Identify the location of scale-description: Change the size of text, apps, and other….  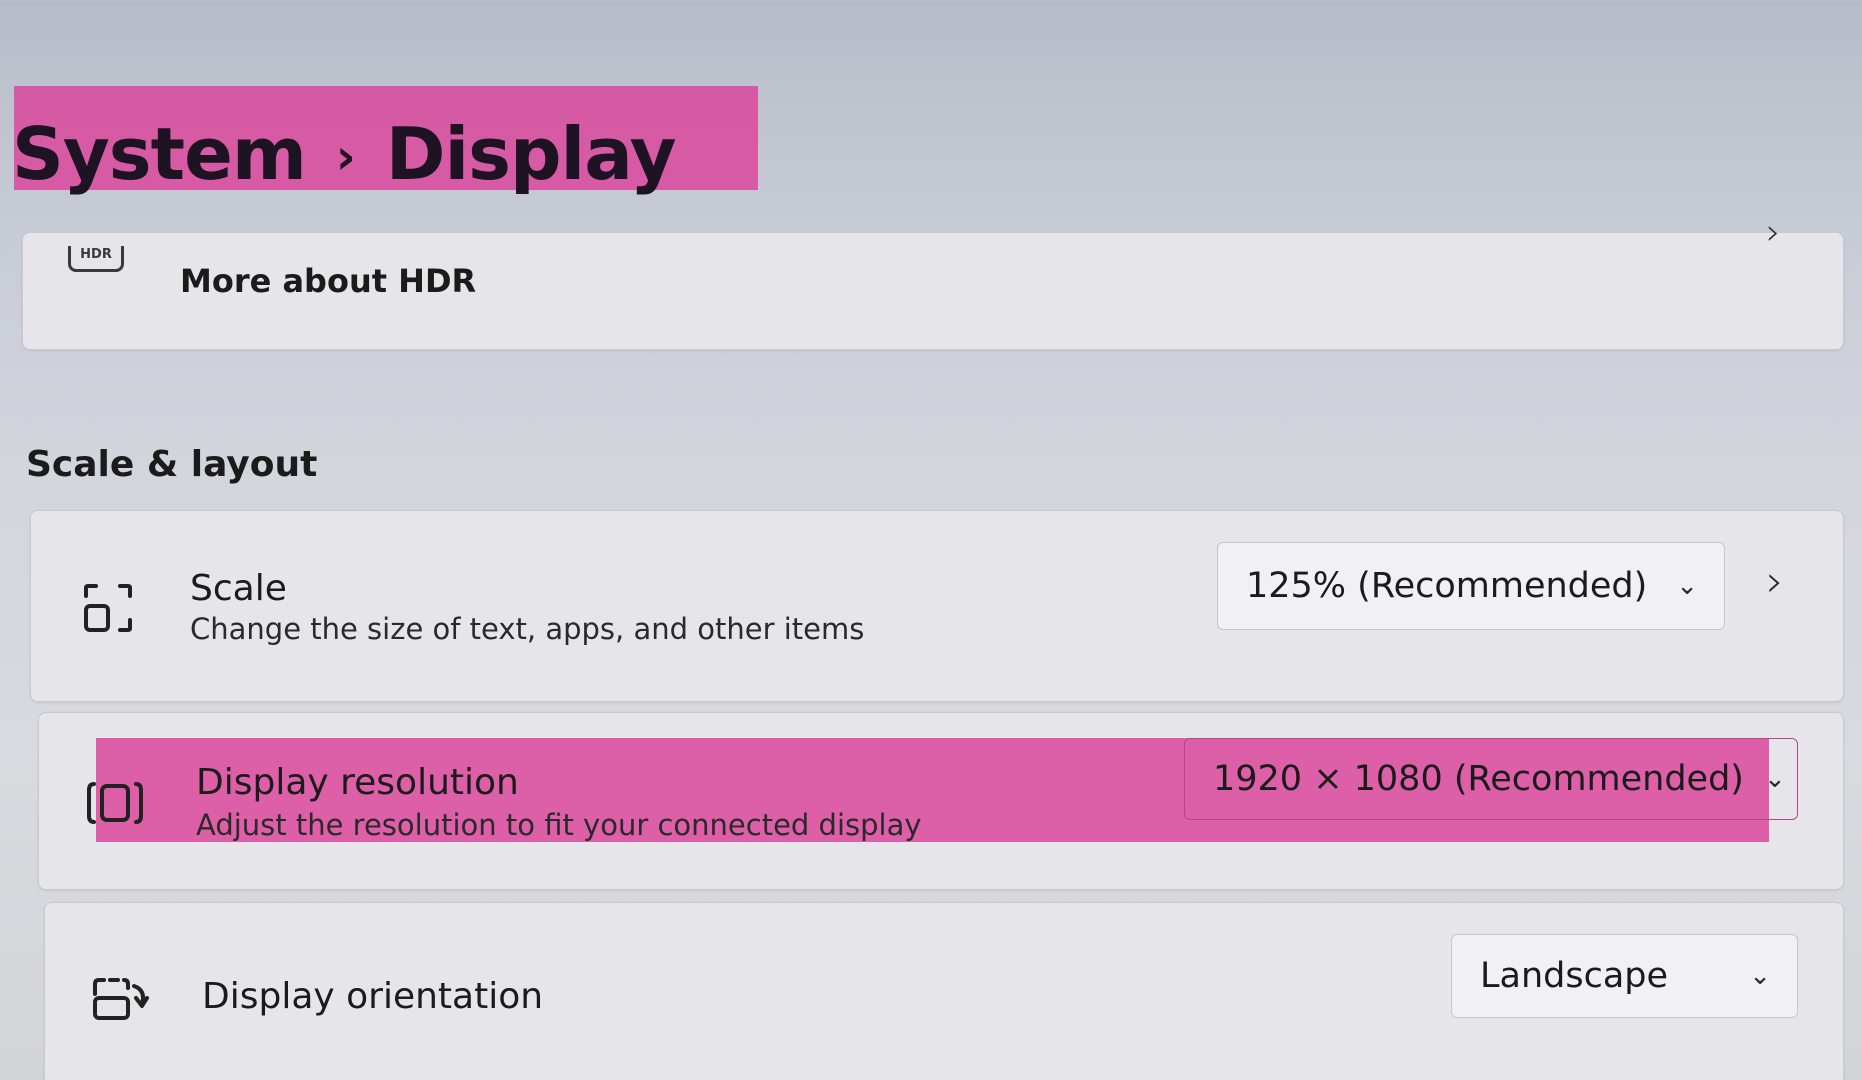
(527, 629).